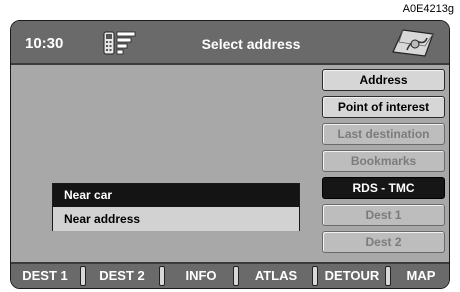  I want to click on menu-item-address: Address, so click(383, 80).